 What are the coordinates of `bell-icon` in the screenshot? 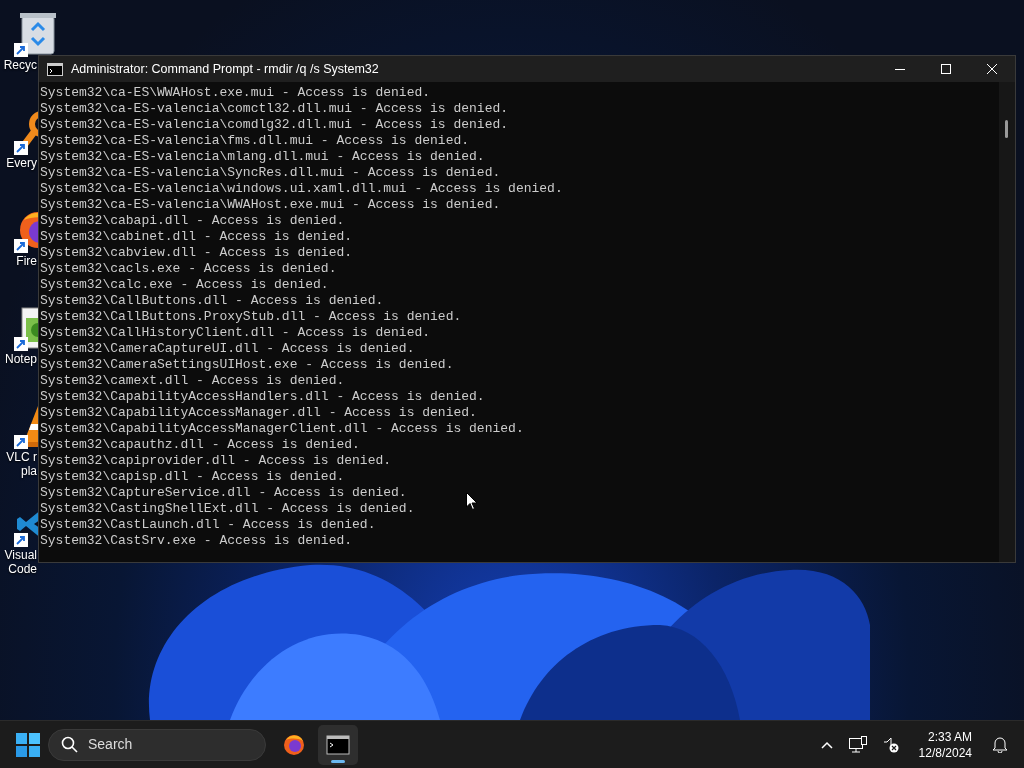 It's located at (1000, 744).